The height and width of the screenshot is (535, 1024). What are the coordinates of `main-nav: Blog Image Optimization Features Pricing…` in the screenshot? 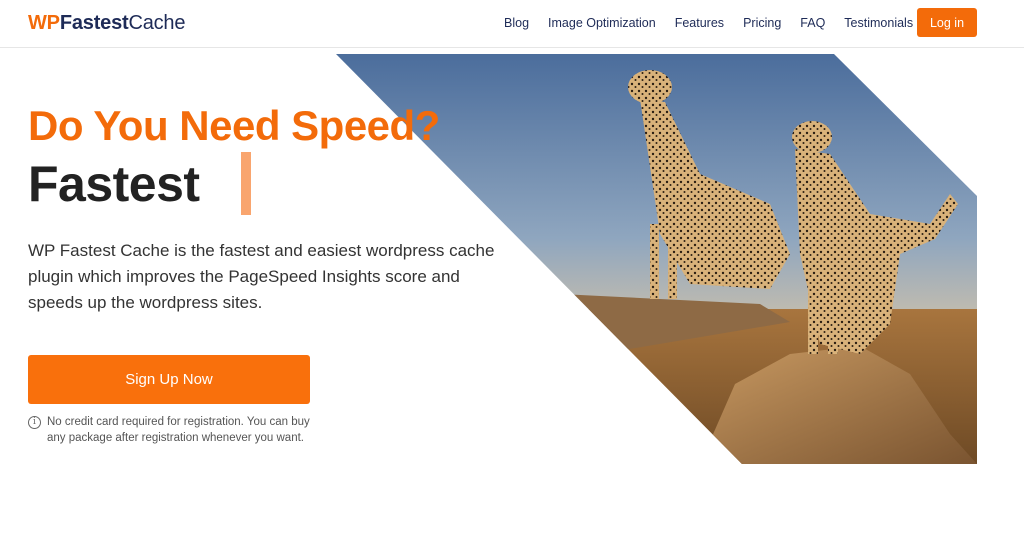 It's located at (718, 23).